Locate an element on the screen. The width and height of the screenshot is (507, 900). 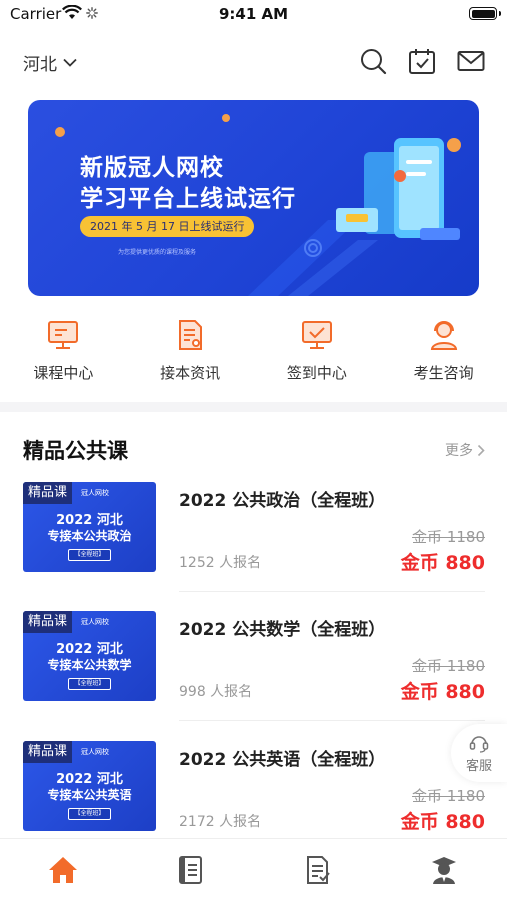
book-icon is located at coordinates (191, 870).